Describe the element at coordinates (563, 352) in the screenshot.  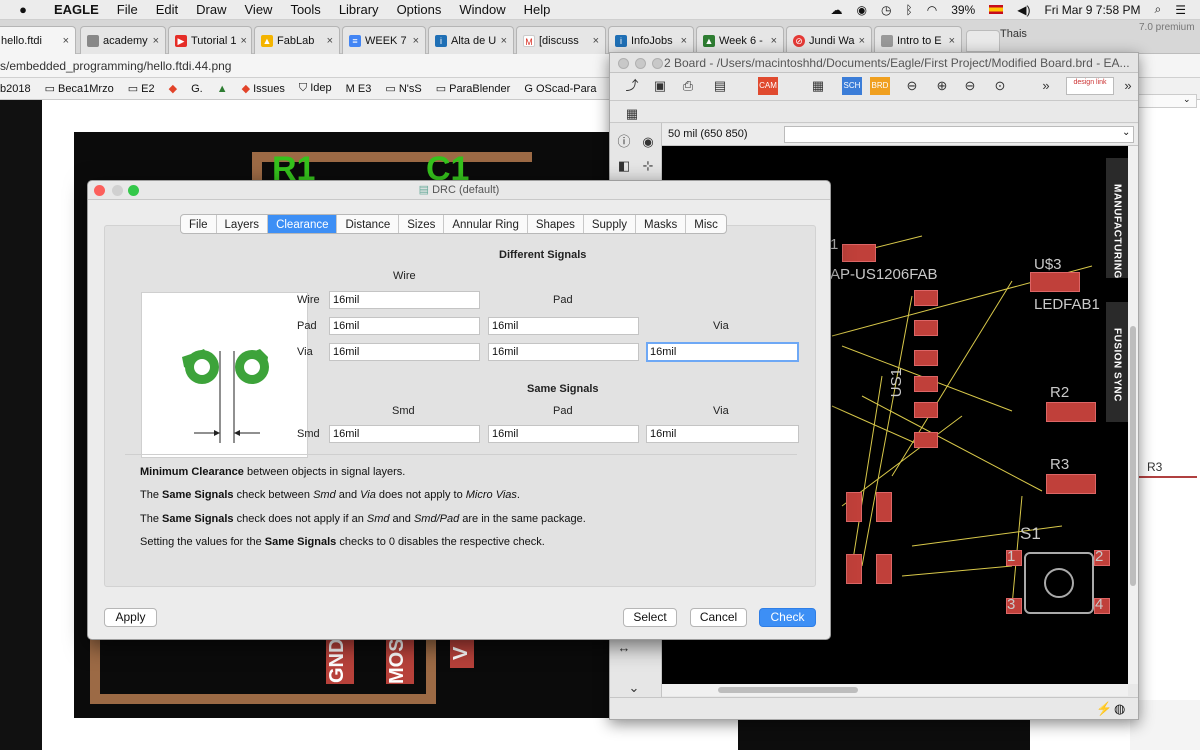
I see `via-pad-field` at that location.